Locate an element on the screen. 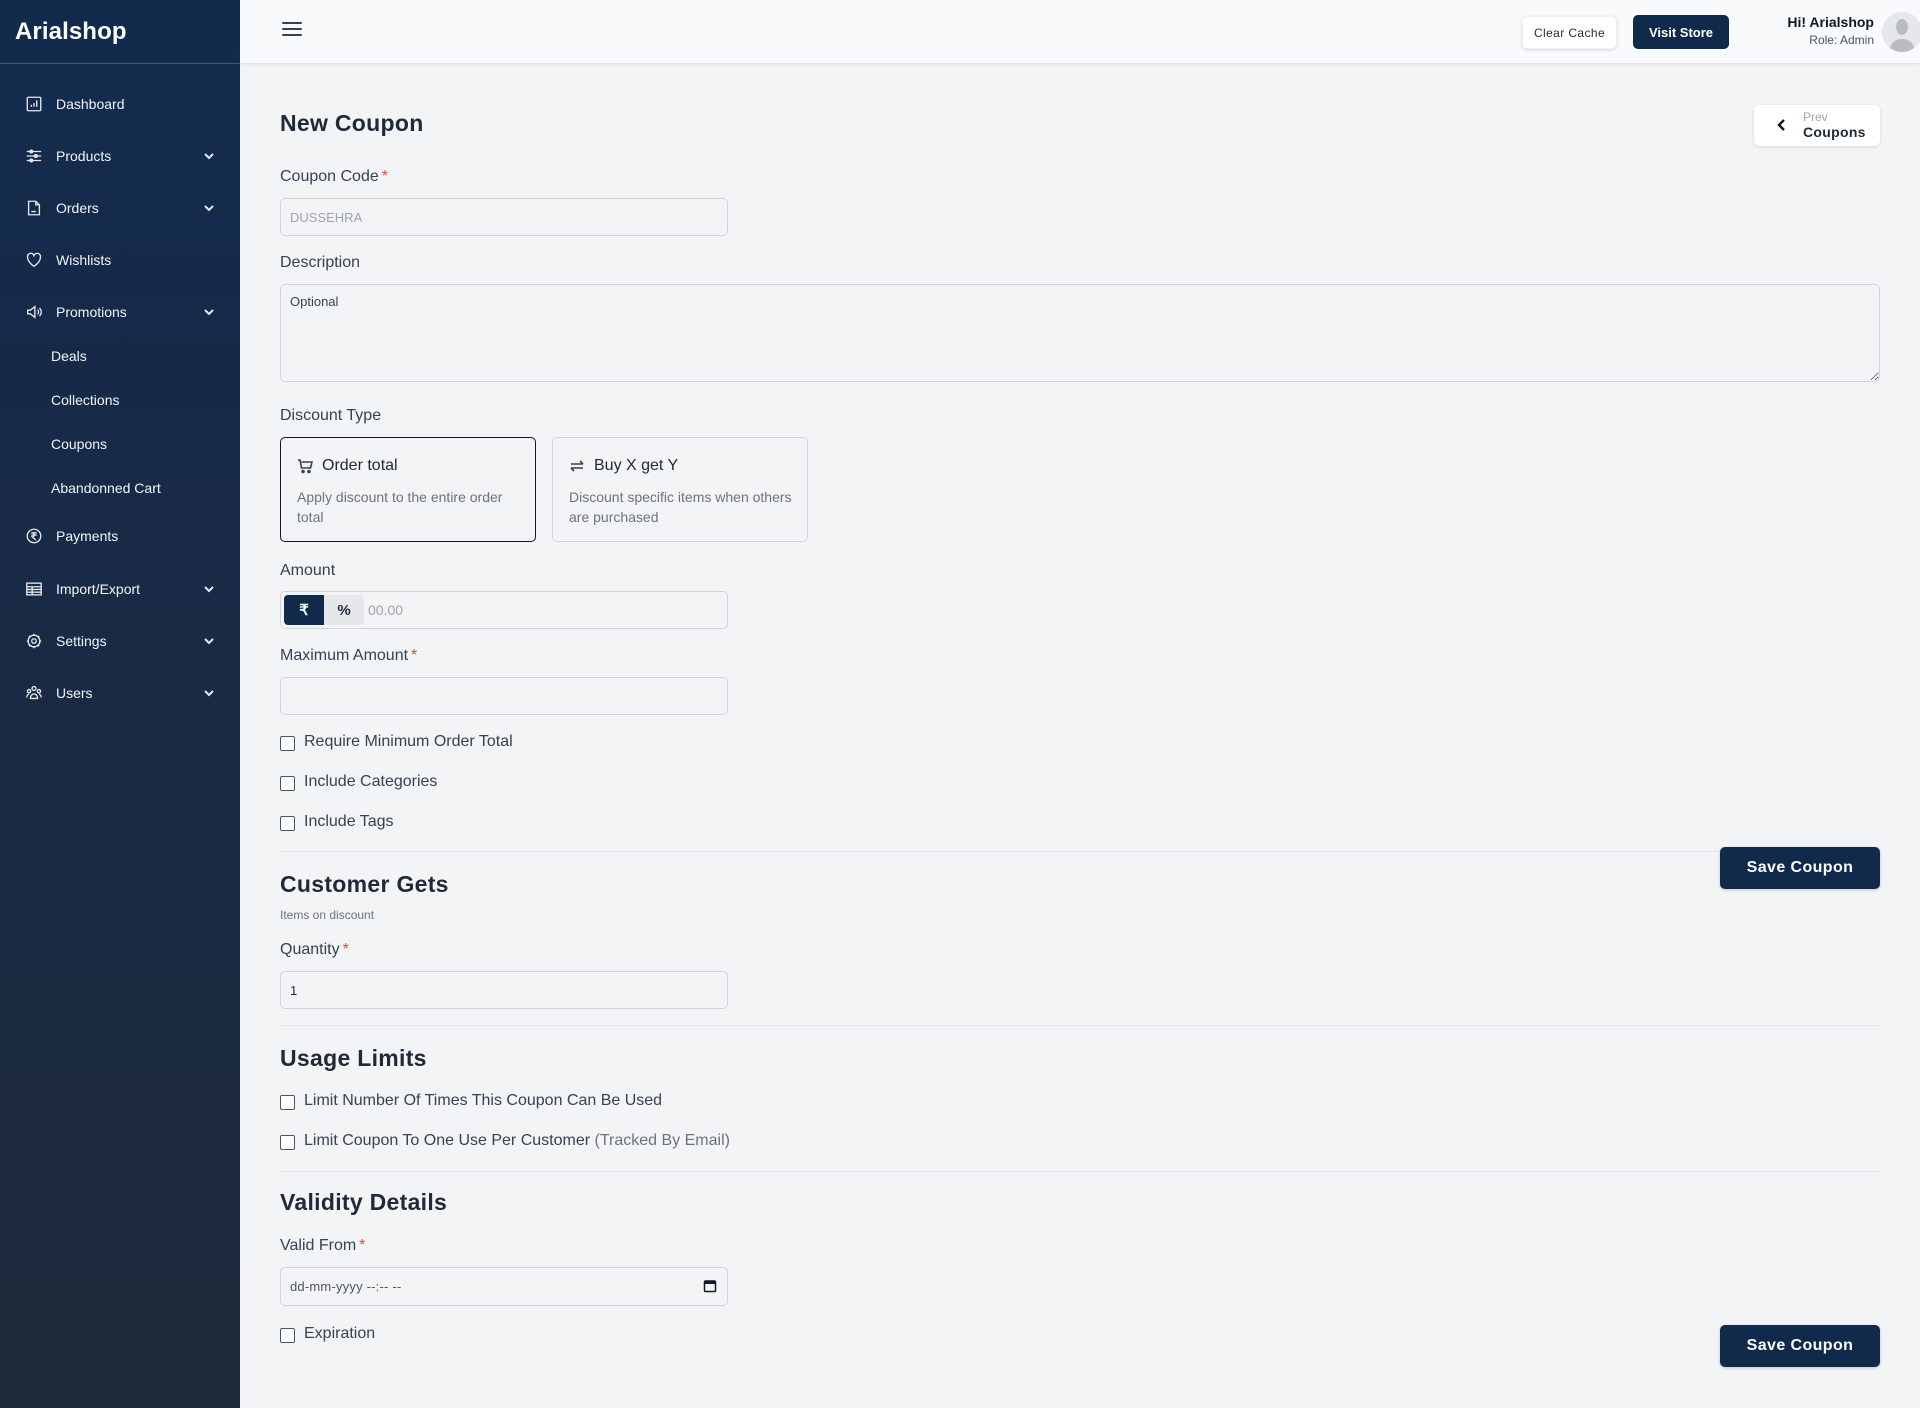 This screenshot has width=1920, height=1408. user-info: Hi! Arialshop Role: Admin is located at coordinates (1807, 30).